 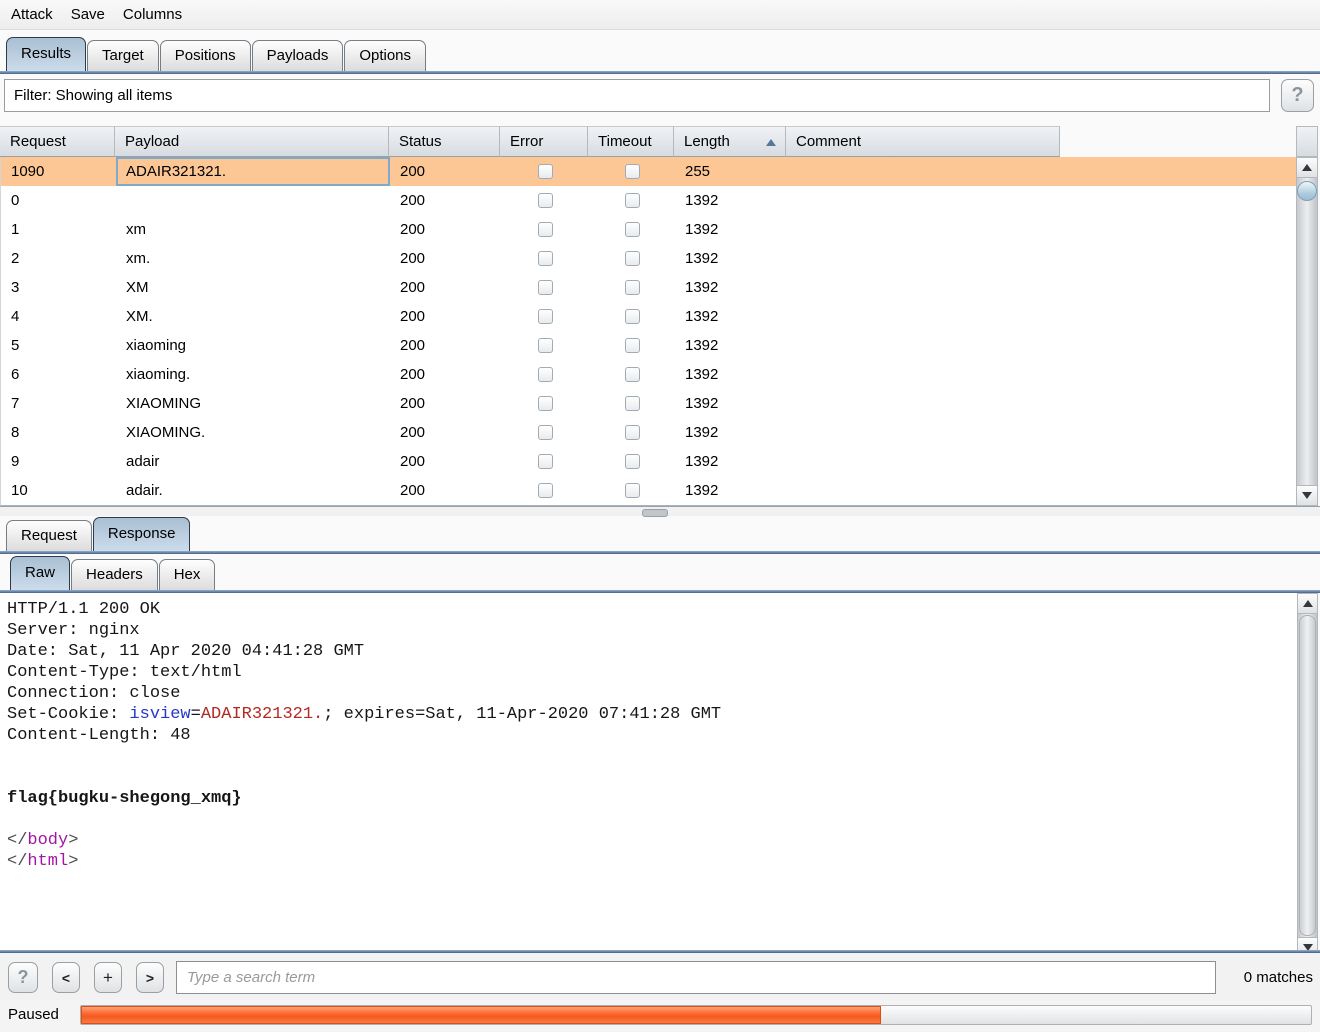 What do you see at coordinates (152, 14) in the screenshot?
I see `menu-item-columns: Columns` at bounding box center [152, 14].